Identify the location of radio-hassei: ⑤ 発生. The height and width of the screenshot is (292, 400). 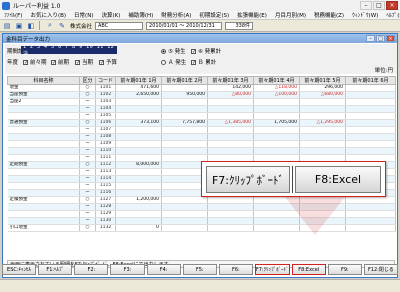
(173, 51).